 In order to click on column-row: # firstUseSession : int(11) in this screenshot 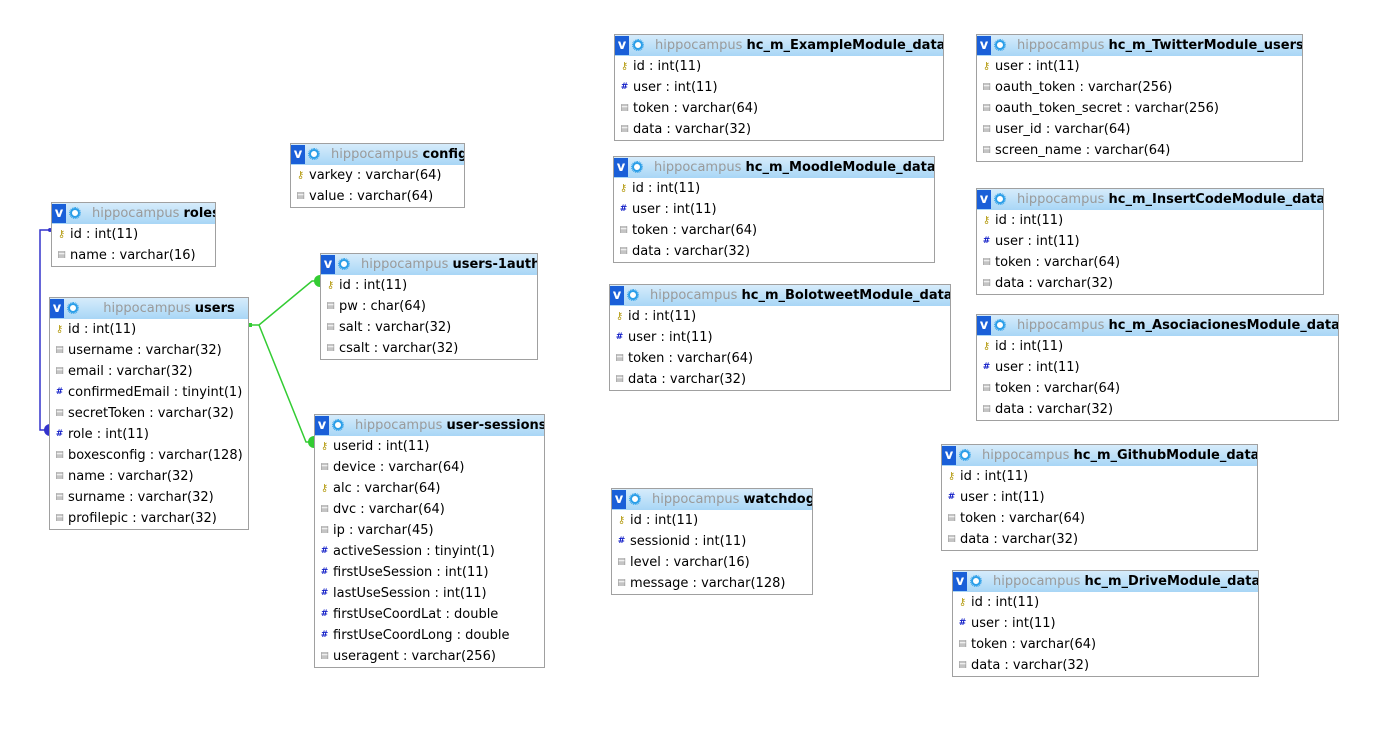, I will do `click(429, 572)`.